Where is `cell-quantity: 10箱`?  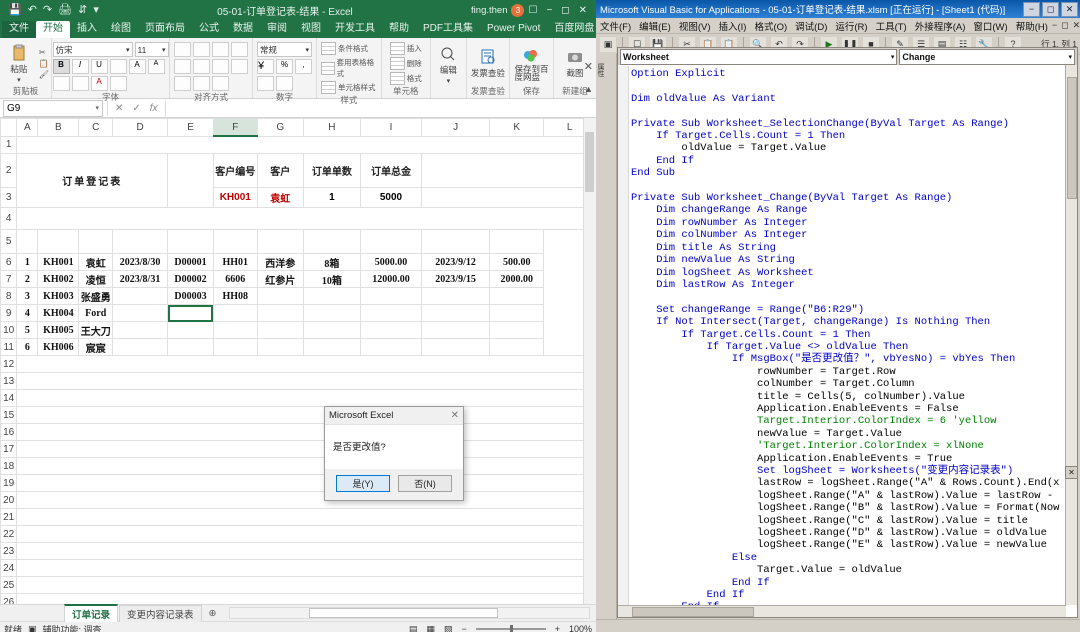 cell-quantity: 10箱 is located at coordinates (331, 279).